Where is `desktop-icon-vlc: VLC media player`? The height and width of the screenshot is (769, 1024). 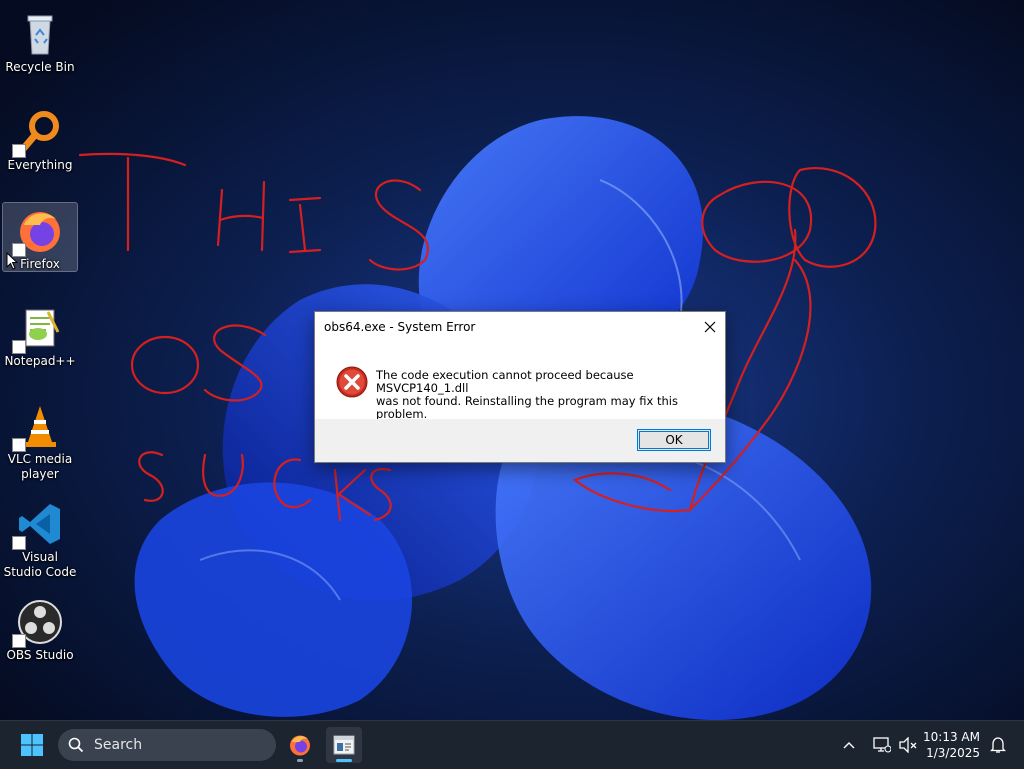
desktop-icon-vlc: VLC media player is located at coordinates (40, 440).